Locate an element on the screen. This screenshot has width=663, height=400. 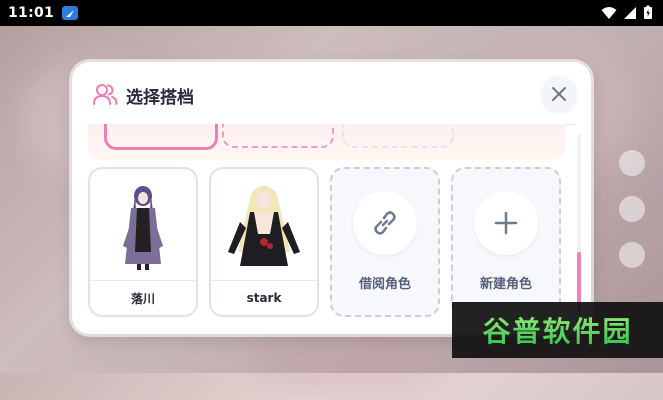
selected-slot is located at coordinates (161, 137).